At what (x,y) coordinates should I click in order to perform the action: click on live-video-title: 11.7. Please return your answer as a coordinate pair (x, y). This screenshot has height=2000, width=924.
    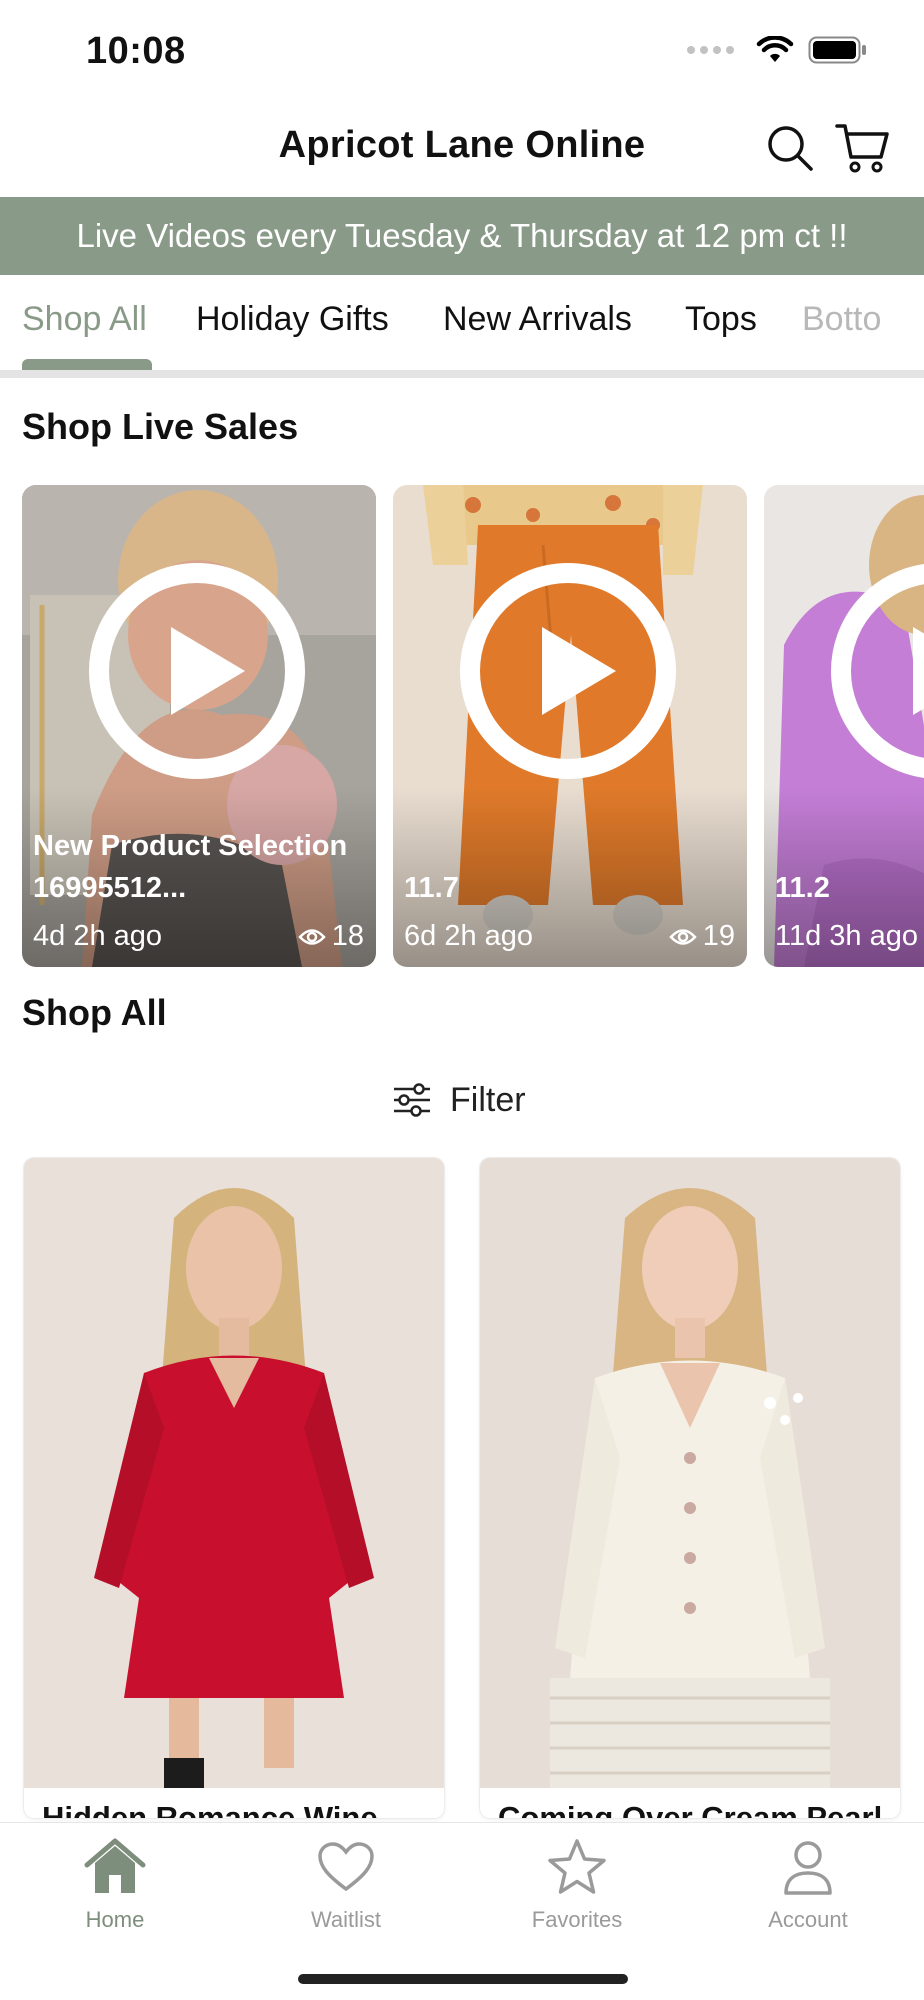
    Looking at the image, I should click on (431, 888).